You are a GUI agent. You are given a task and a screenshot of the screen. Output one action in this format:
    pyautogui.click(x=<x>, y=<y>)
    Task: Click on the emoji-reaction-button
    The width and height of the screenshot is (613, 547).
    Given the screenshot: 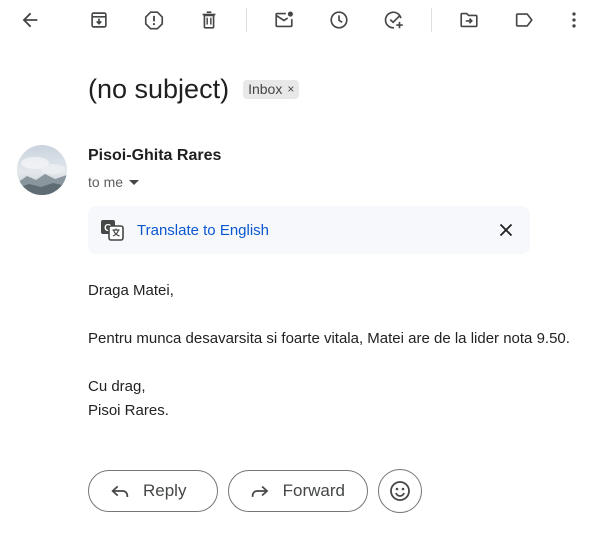 What is the action you would take?
    pyautogui.click(x=400, y=491)
    